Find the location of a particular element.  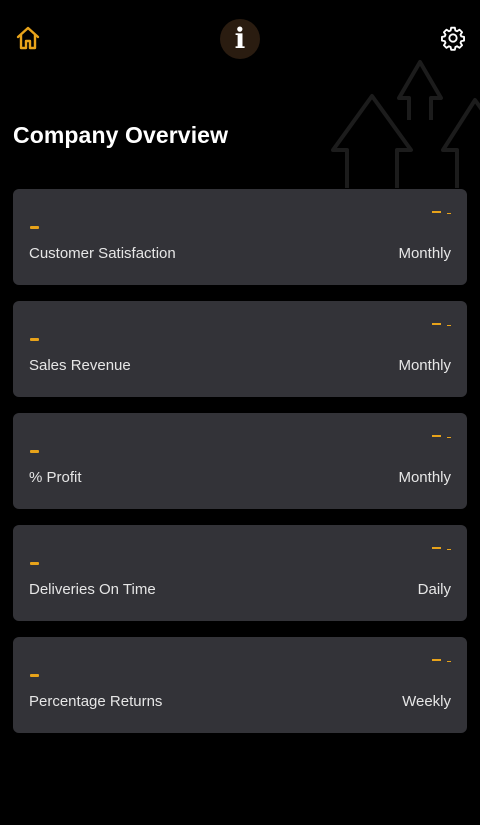

metric-period: Weekly is located at coordinates (426, 701).